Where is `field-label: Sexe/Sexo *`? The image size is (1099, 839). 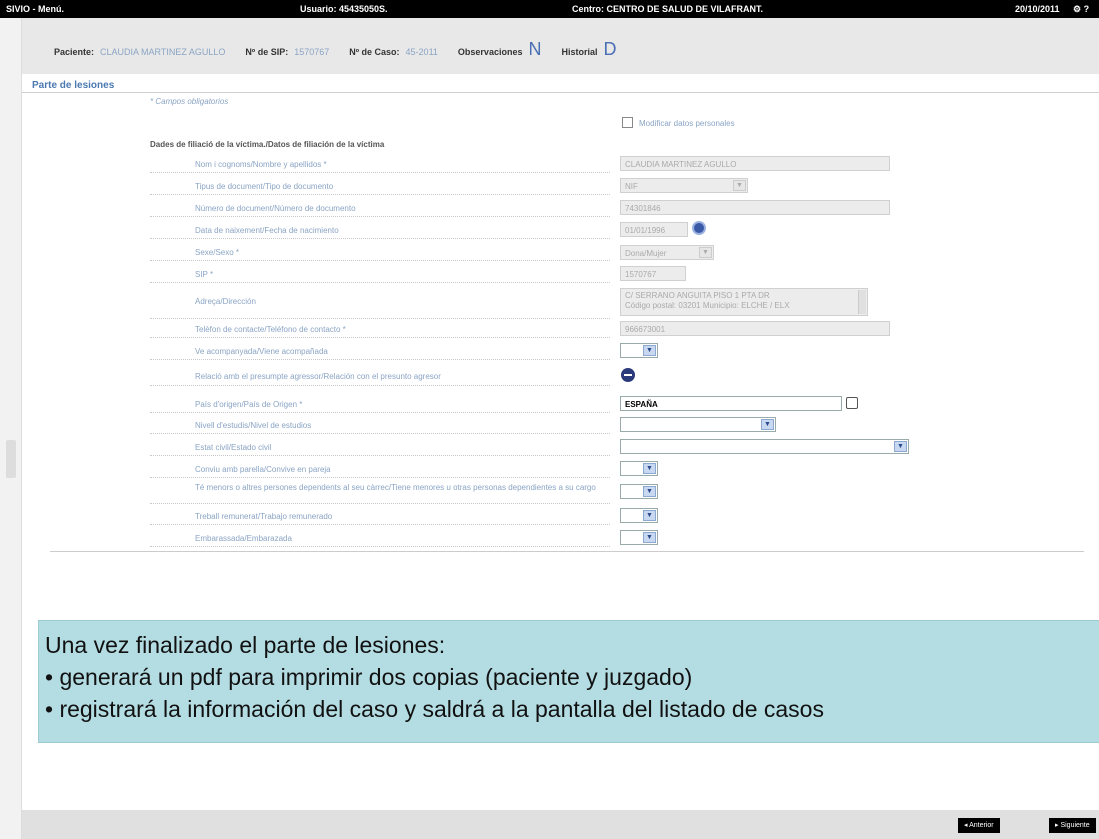
field-label: Sexe/Sexo * is located at coordinates (217, 252).